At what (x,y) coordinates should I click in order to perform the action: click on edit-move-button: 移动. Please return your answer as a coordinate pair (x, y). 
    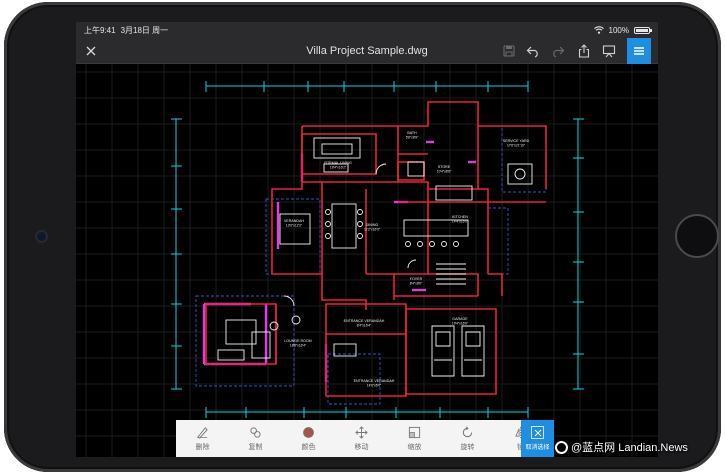
    Looking at the image, I should click on (361, 438).